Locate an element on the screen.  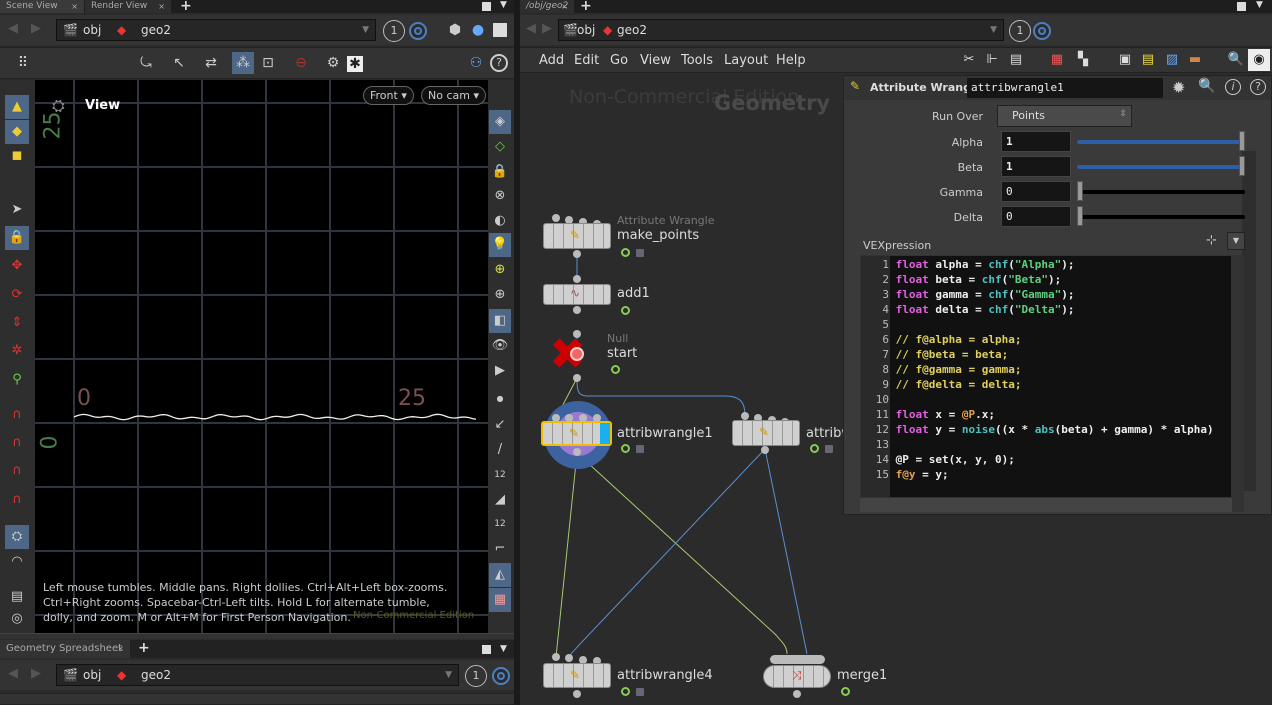
bulb-icon: 💡 is located at coordinates (500, 245).